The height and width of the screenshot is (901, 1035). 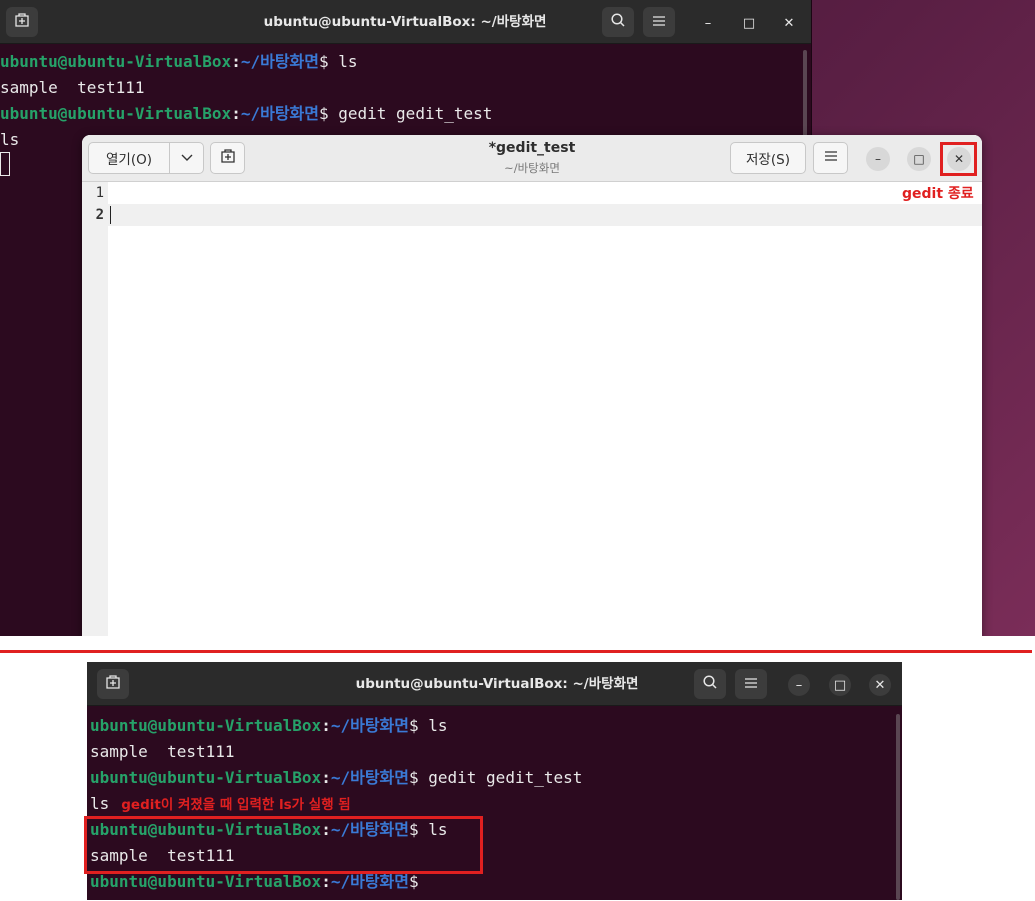 I want to click on gedit-minimize-button: –, so click(x=878, y=159).